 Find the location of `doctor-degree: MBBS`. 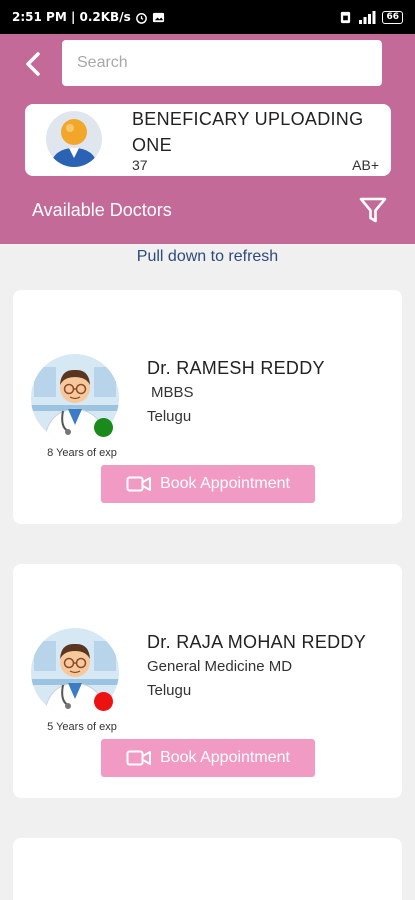

doctor-degree: MBBS is located at coordinates (172, 392).